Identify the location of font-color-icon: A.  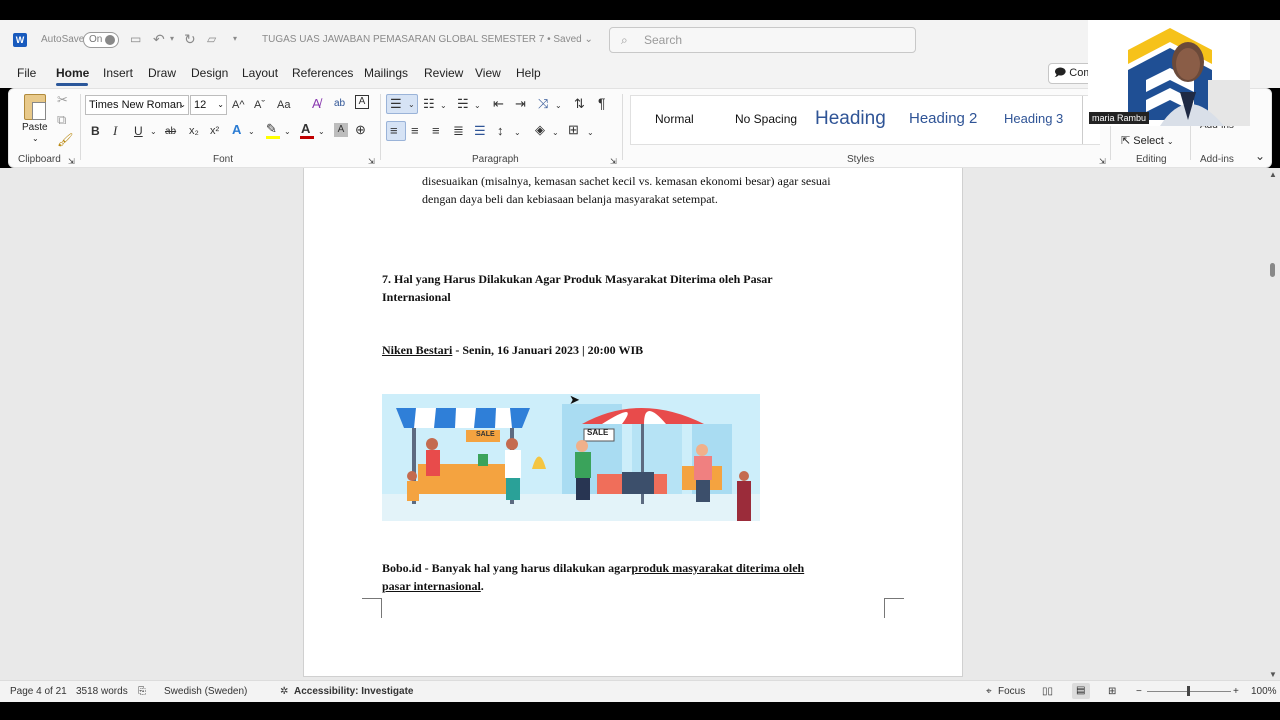
(305, 129).